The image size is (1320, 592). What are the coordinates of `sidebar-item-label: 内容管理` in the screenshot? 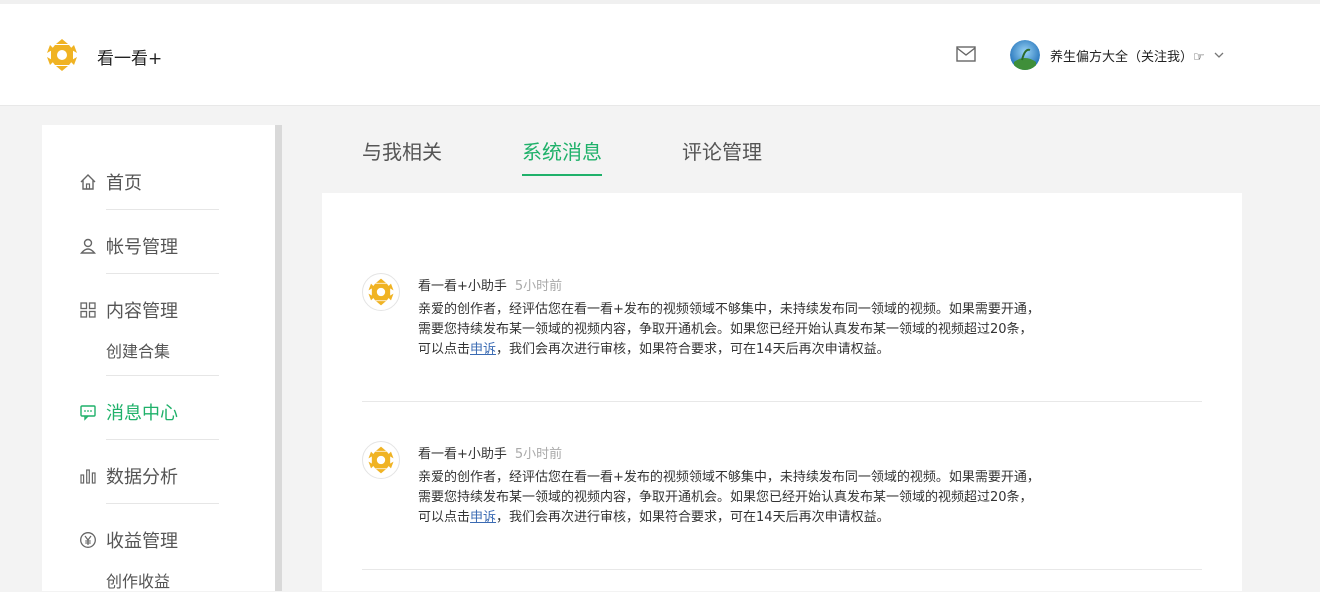 It's located at (142, 311).